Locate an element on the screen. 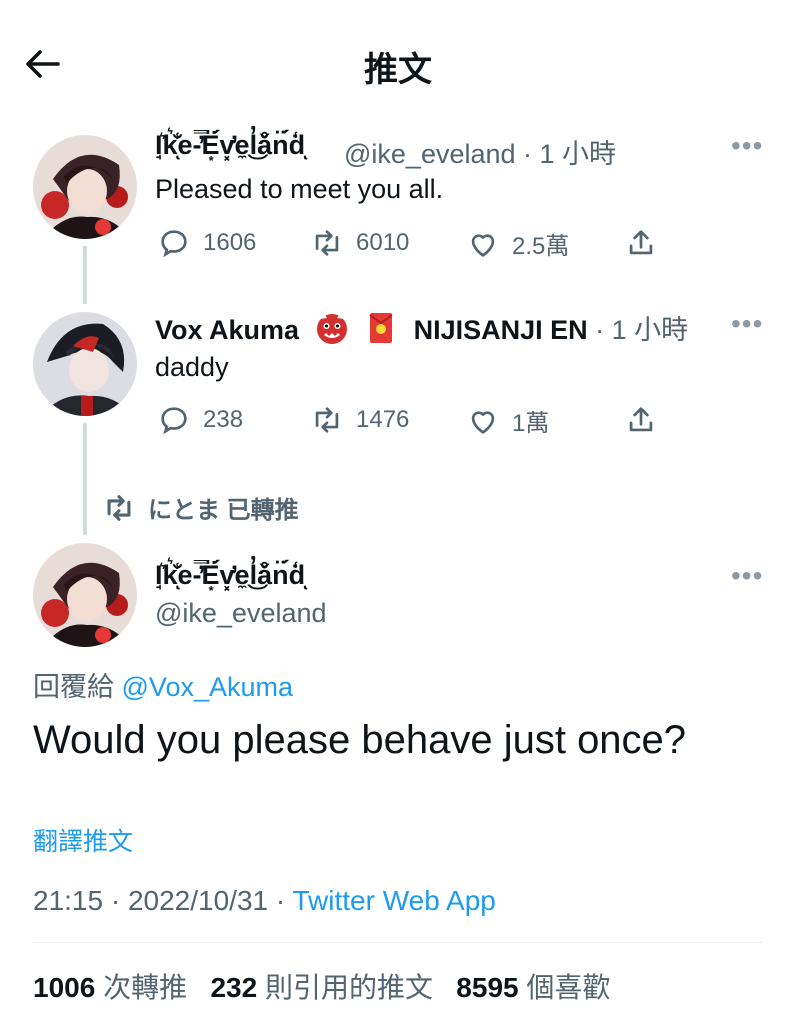 The height and width of the screenshot is (1024, 796). tweet-text: Pleased to meet you all. is located at coordinates (299, 189).